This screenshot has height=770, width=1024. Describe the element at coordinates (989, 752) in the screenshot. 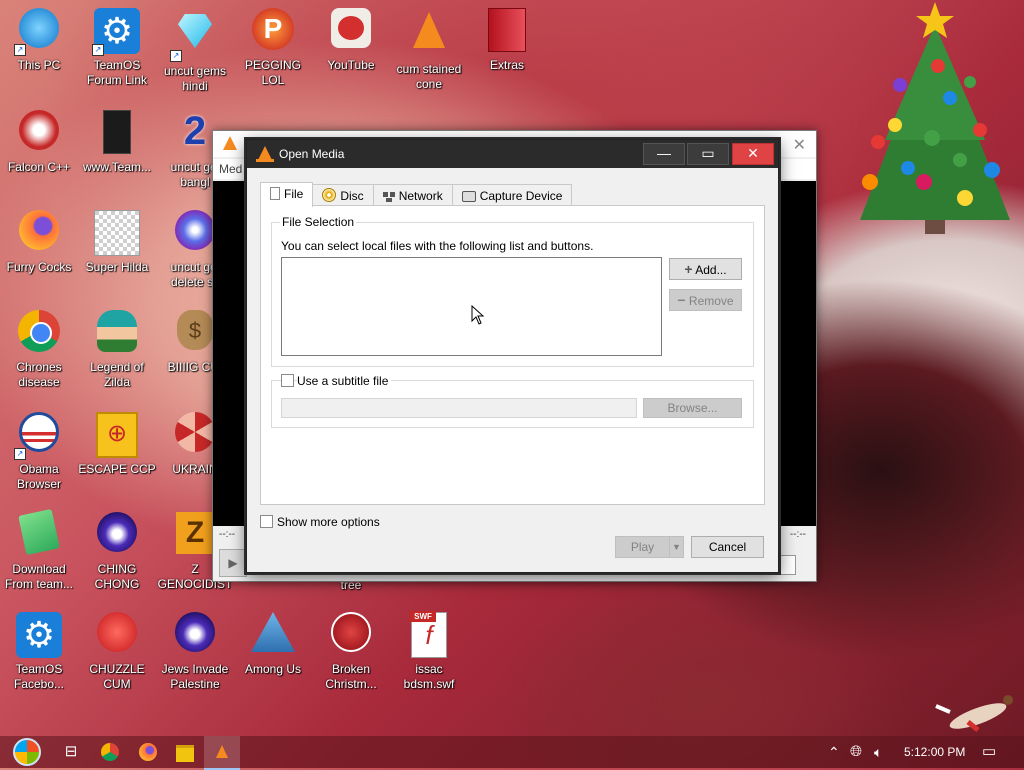

I see `notifications-icon: ▭` at that location.